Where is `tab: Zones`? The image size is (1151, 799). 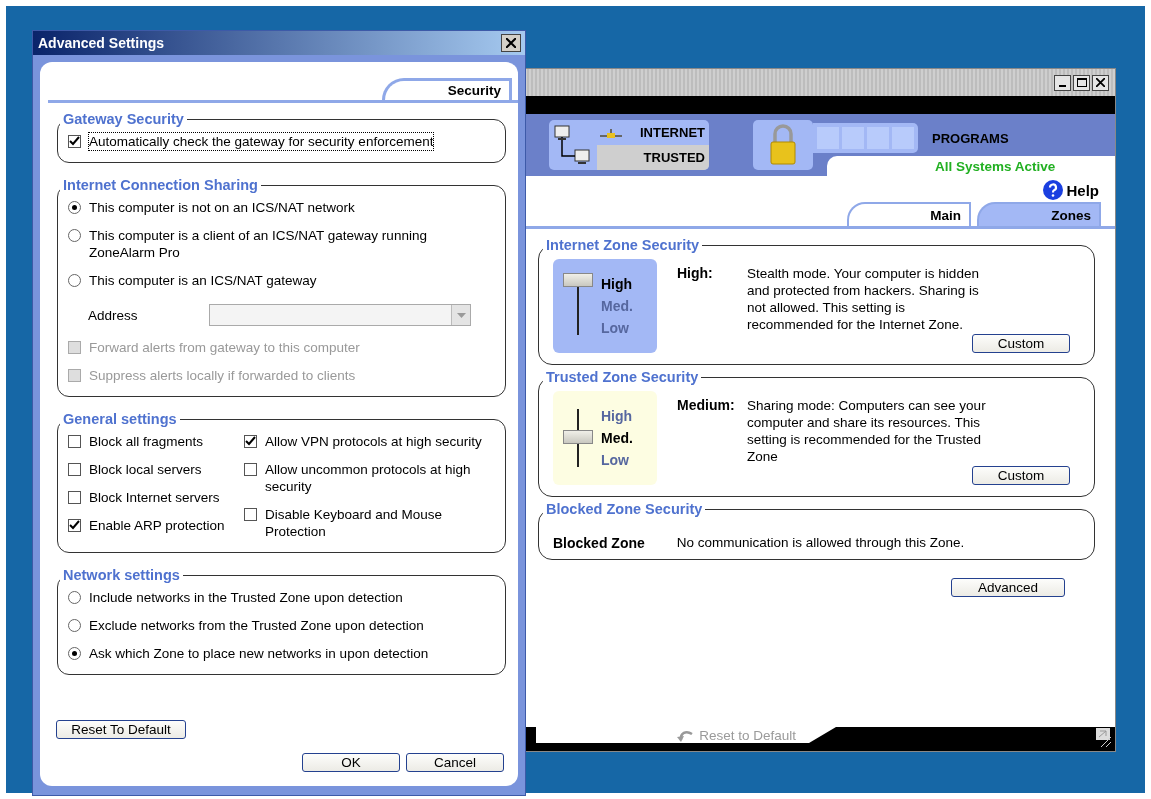 tab: Zones is located at coordinates (1039, 214).